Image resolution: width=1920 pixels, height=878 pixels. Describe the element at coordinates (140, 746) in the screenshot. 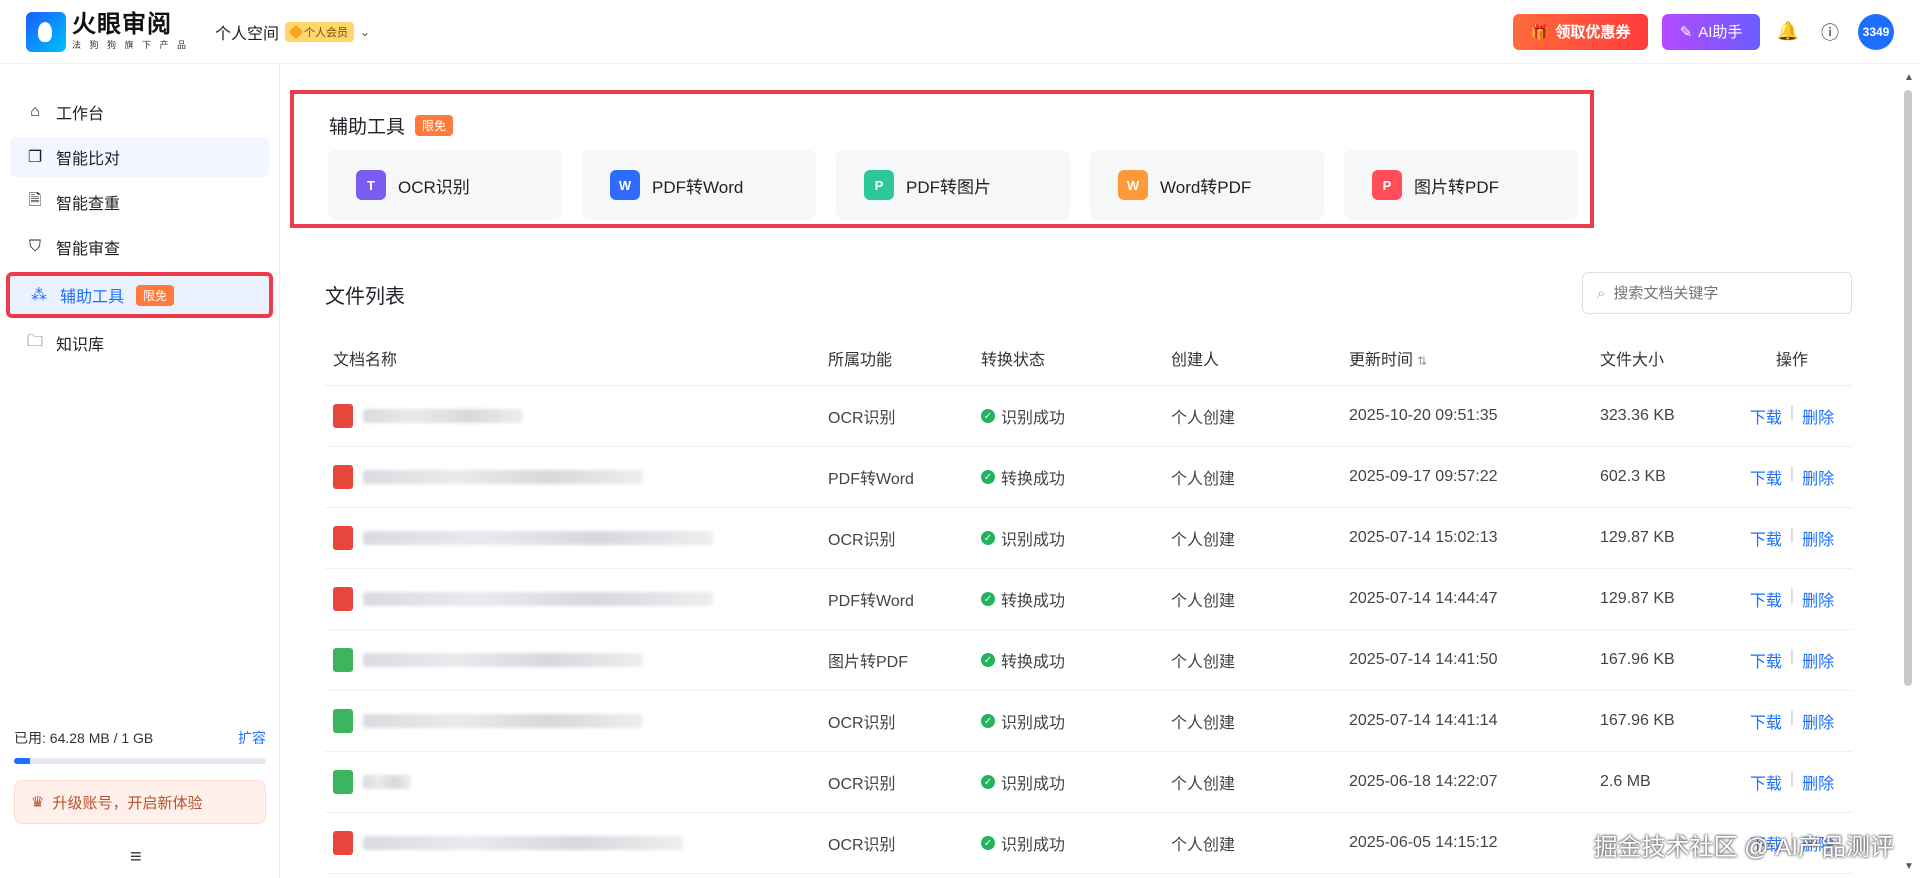

I see `storage-usage: 已用: 64.28 MB / 1 GB 扩容` at that location.